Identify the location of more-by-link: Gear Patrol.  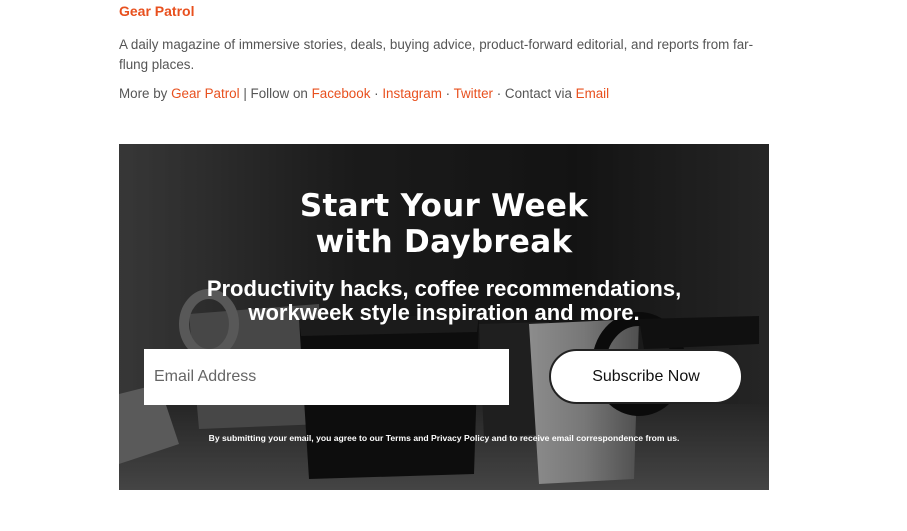
(205, 93).